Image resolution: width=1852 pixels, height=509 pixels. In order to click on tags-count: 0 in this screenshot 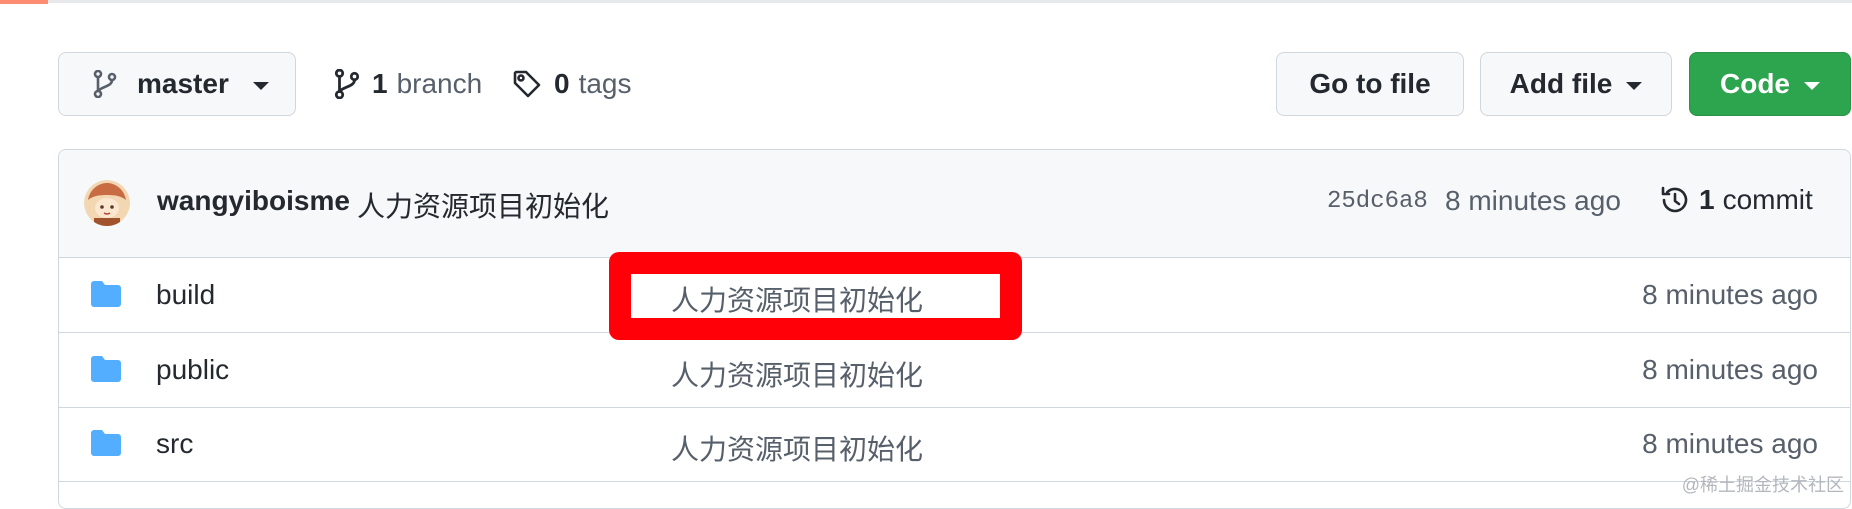, I will do `click(562, 83)`.